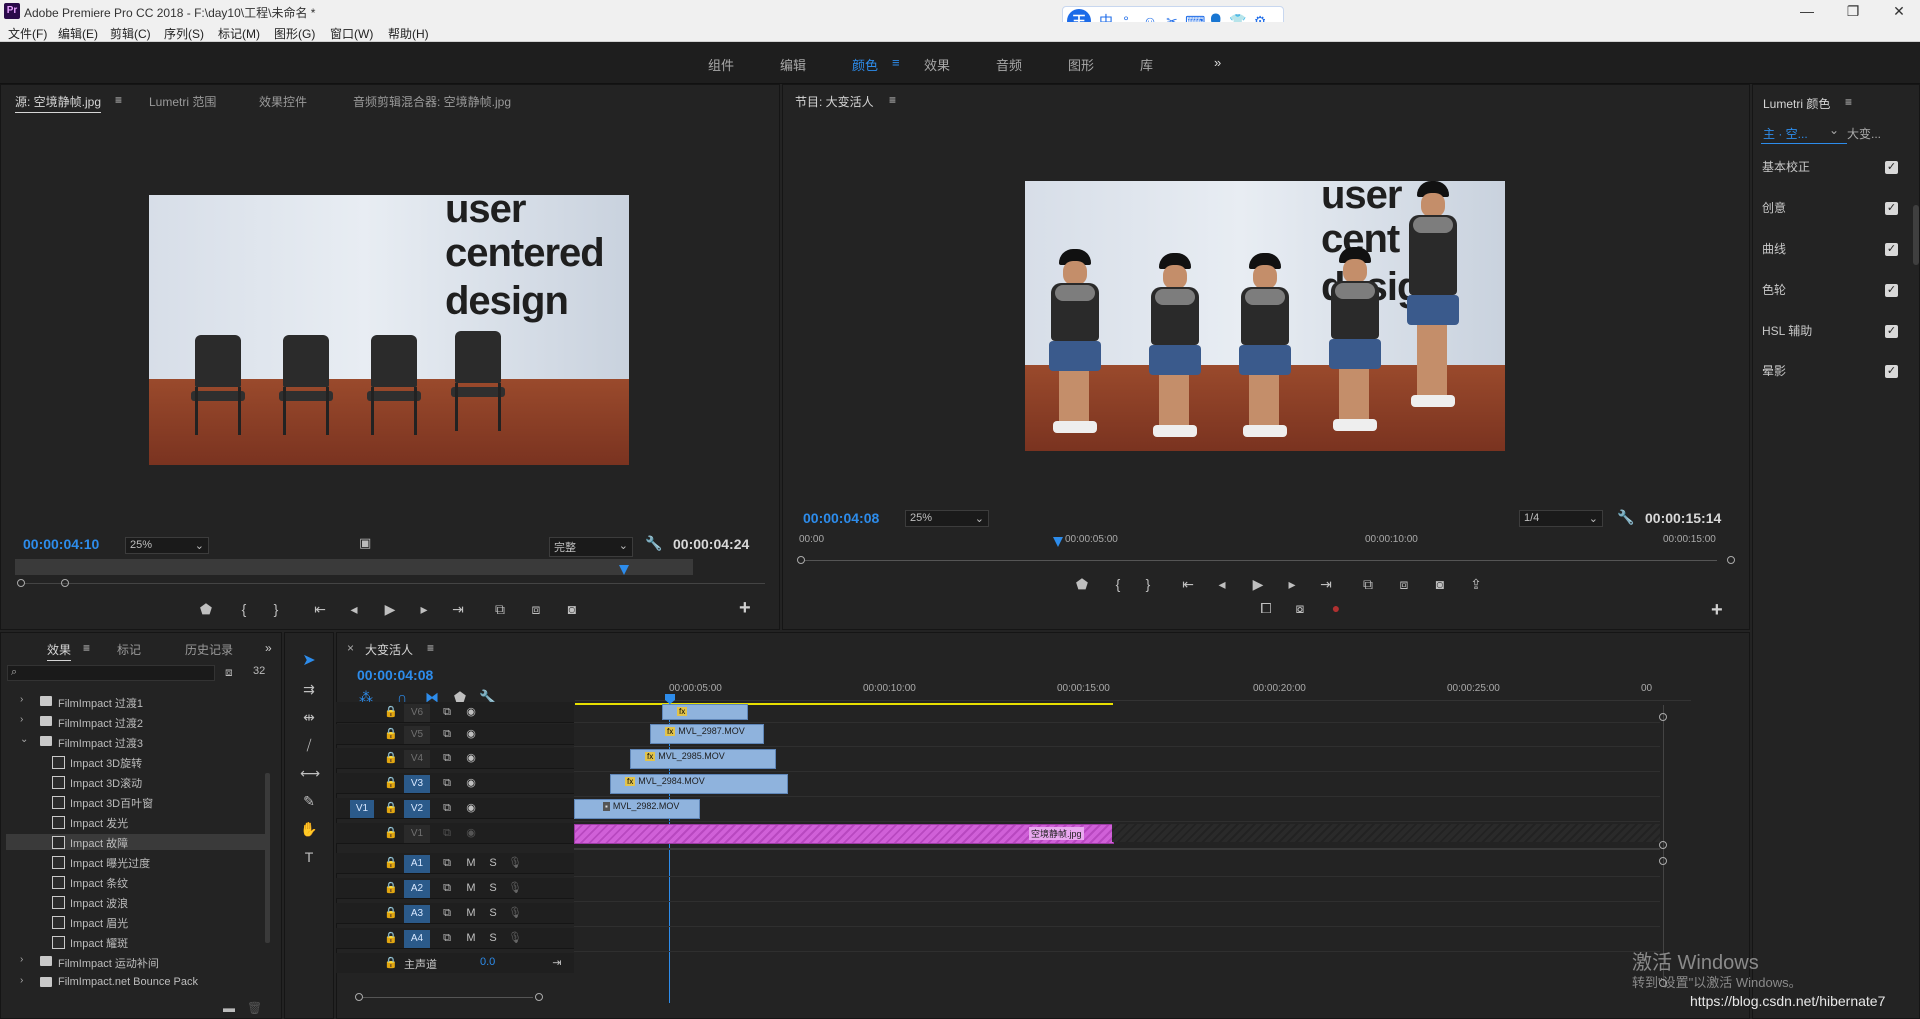 This screenshot has height=1019, width=1920. What do you see at coordinates (1830, 210) in the screenshot?
I see `lumetri-section-creative: 创意 ✓` at bounding box center [1830, 210].